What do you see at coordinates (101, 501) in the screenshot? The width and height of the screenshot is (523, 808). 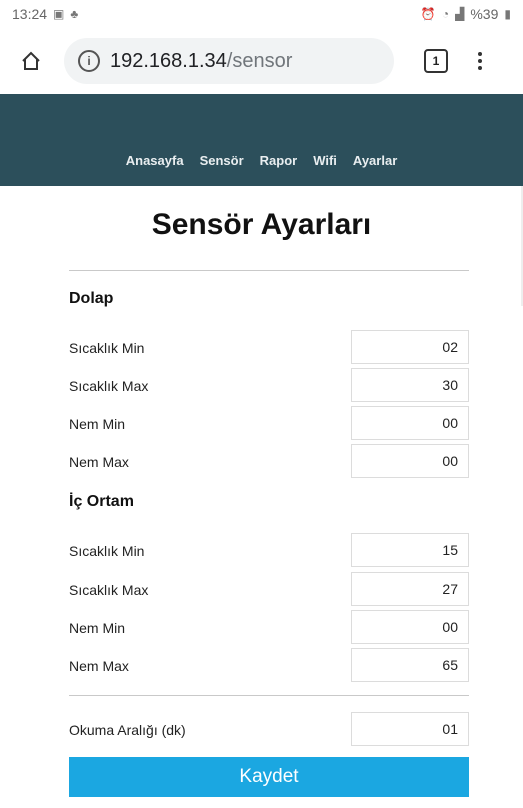 I see `section-title-ic-ortam: İç Ortam` at bounding box center [101, 501].